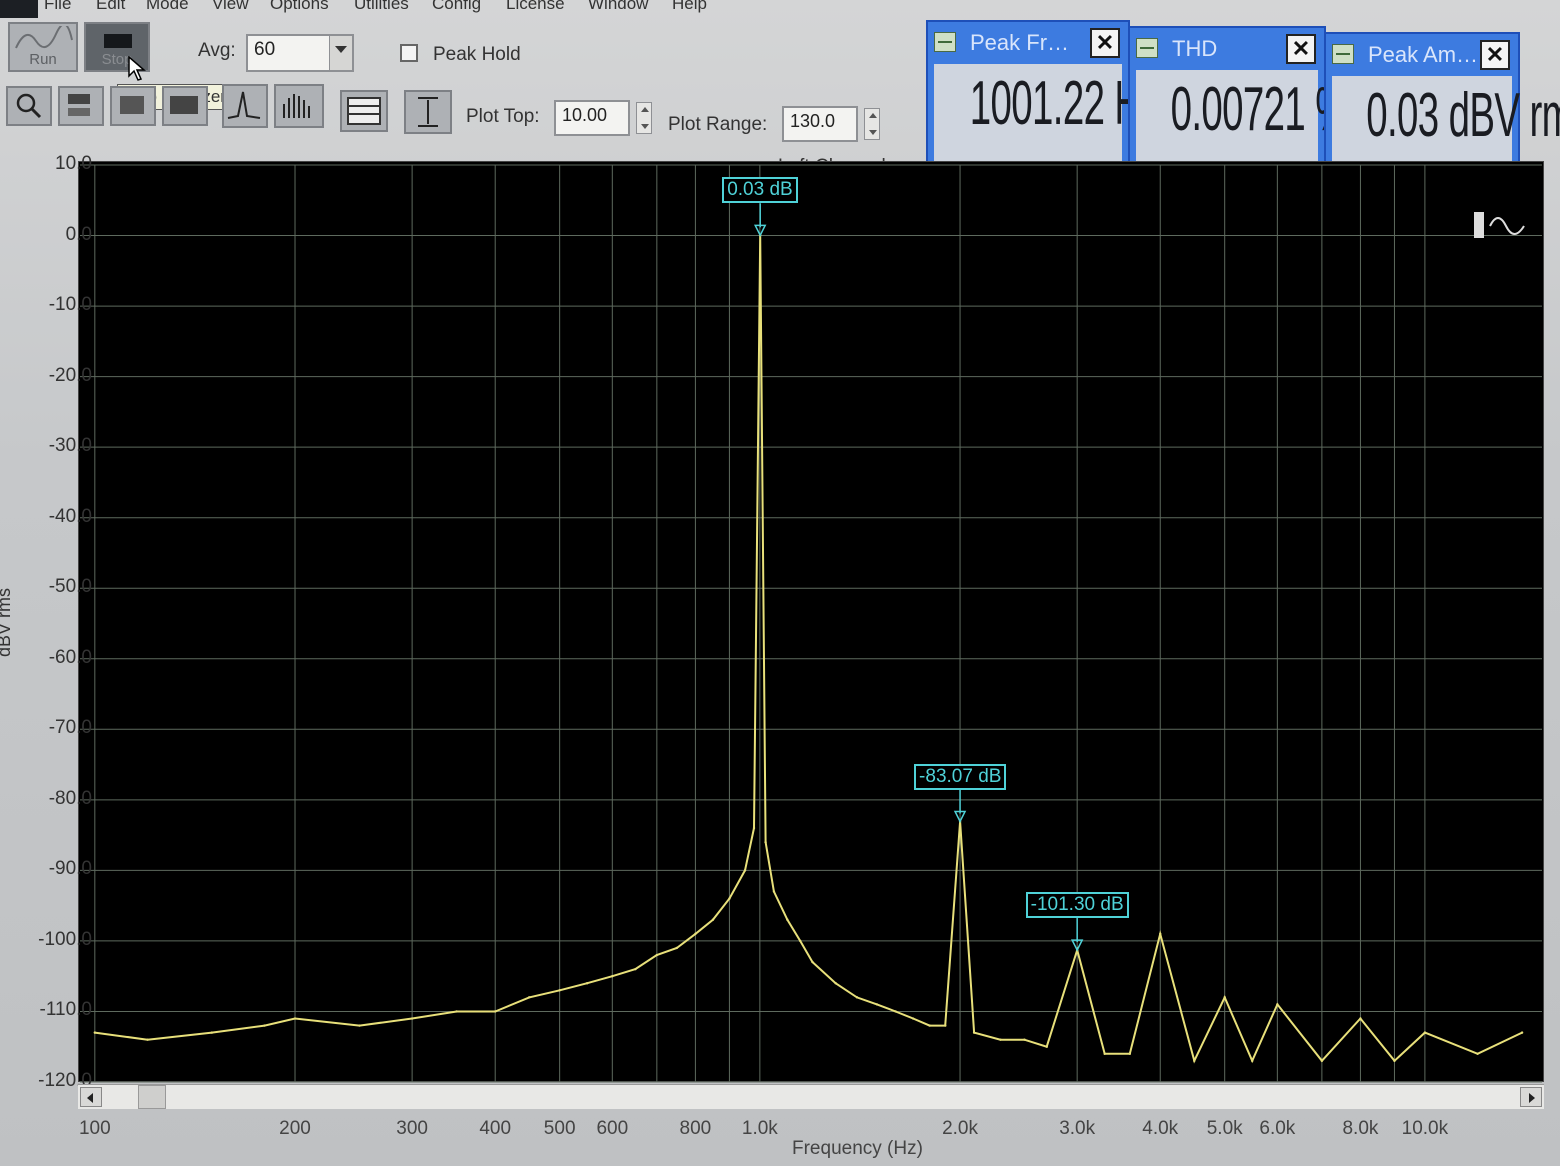  Describe the element at coordinates (1077, 905) in the screenshot. I see `marker-label: -101.30 dB` at that location.